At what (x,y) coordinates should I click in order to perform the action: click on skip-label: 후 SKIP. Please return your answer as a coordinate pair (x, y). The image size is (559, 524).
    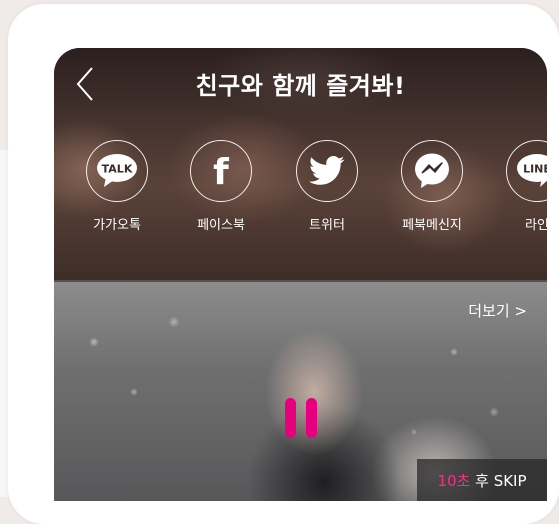
    Looking at the image, I should click on (498, 480).